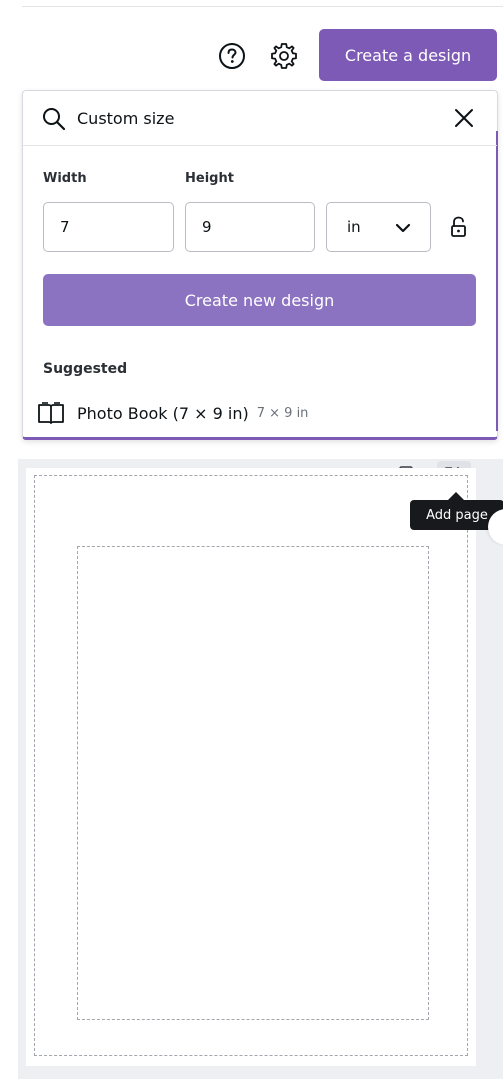  Describe the element at coordinates (262, 6) in the screenshot. I see `top-divider` at that location.